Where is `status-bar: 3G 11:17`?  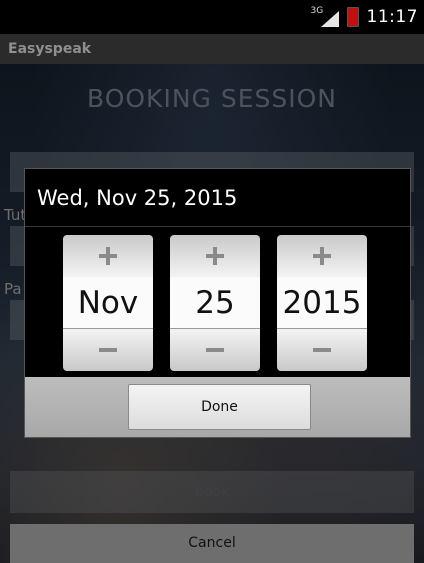
status-bar: 3G 11:17 is located at coordinates (212, 17).